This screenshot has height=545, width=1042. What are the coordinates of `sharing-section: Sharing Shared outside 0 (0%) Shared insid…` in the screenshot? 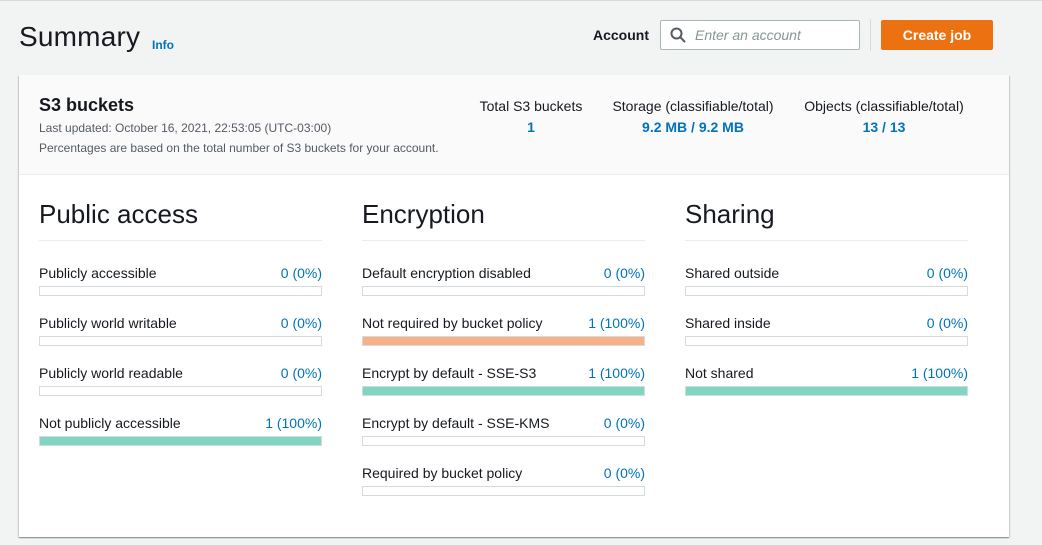 It's located at (826, 295).